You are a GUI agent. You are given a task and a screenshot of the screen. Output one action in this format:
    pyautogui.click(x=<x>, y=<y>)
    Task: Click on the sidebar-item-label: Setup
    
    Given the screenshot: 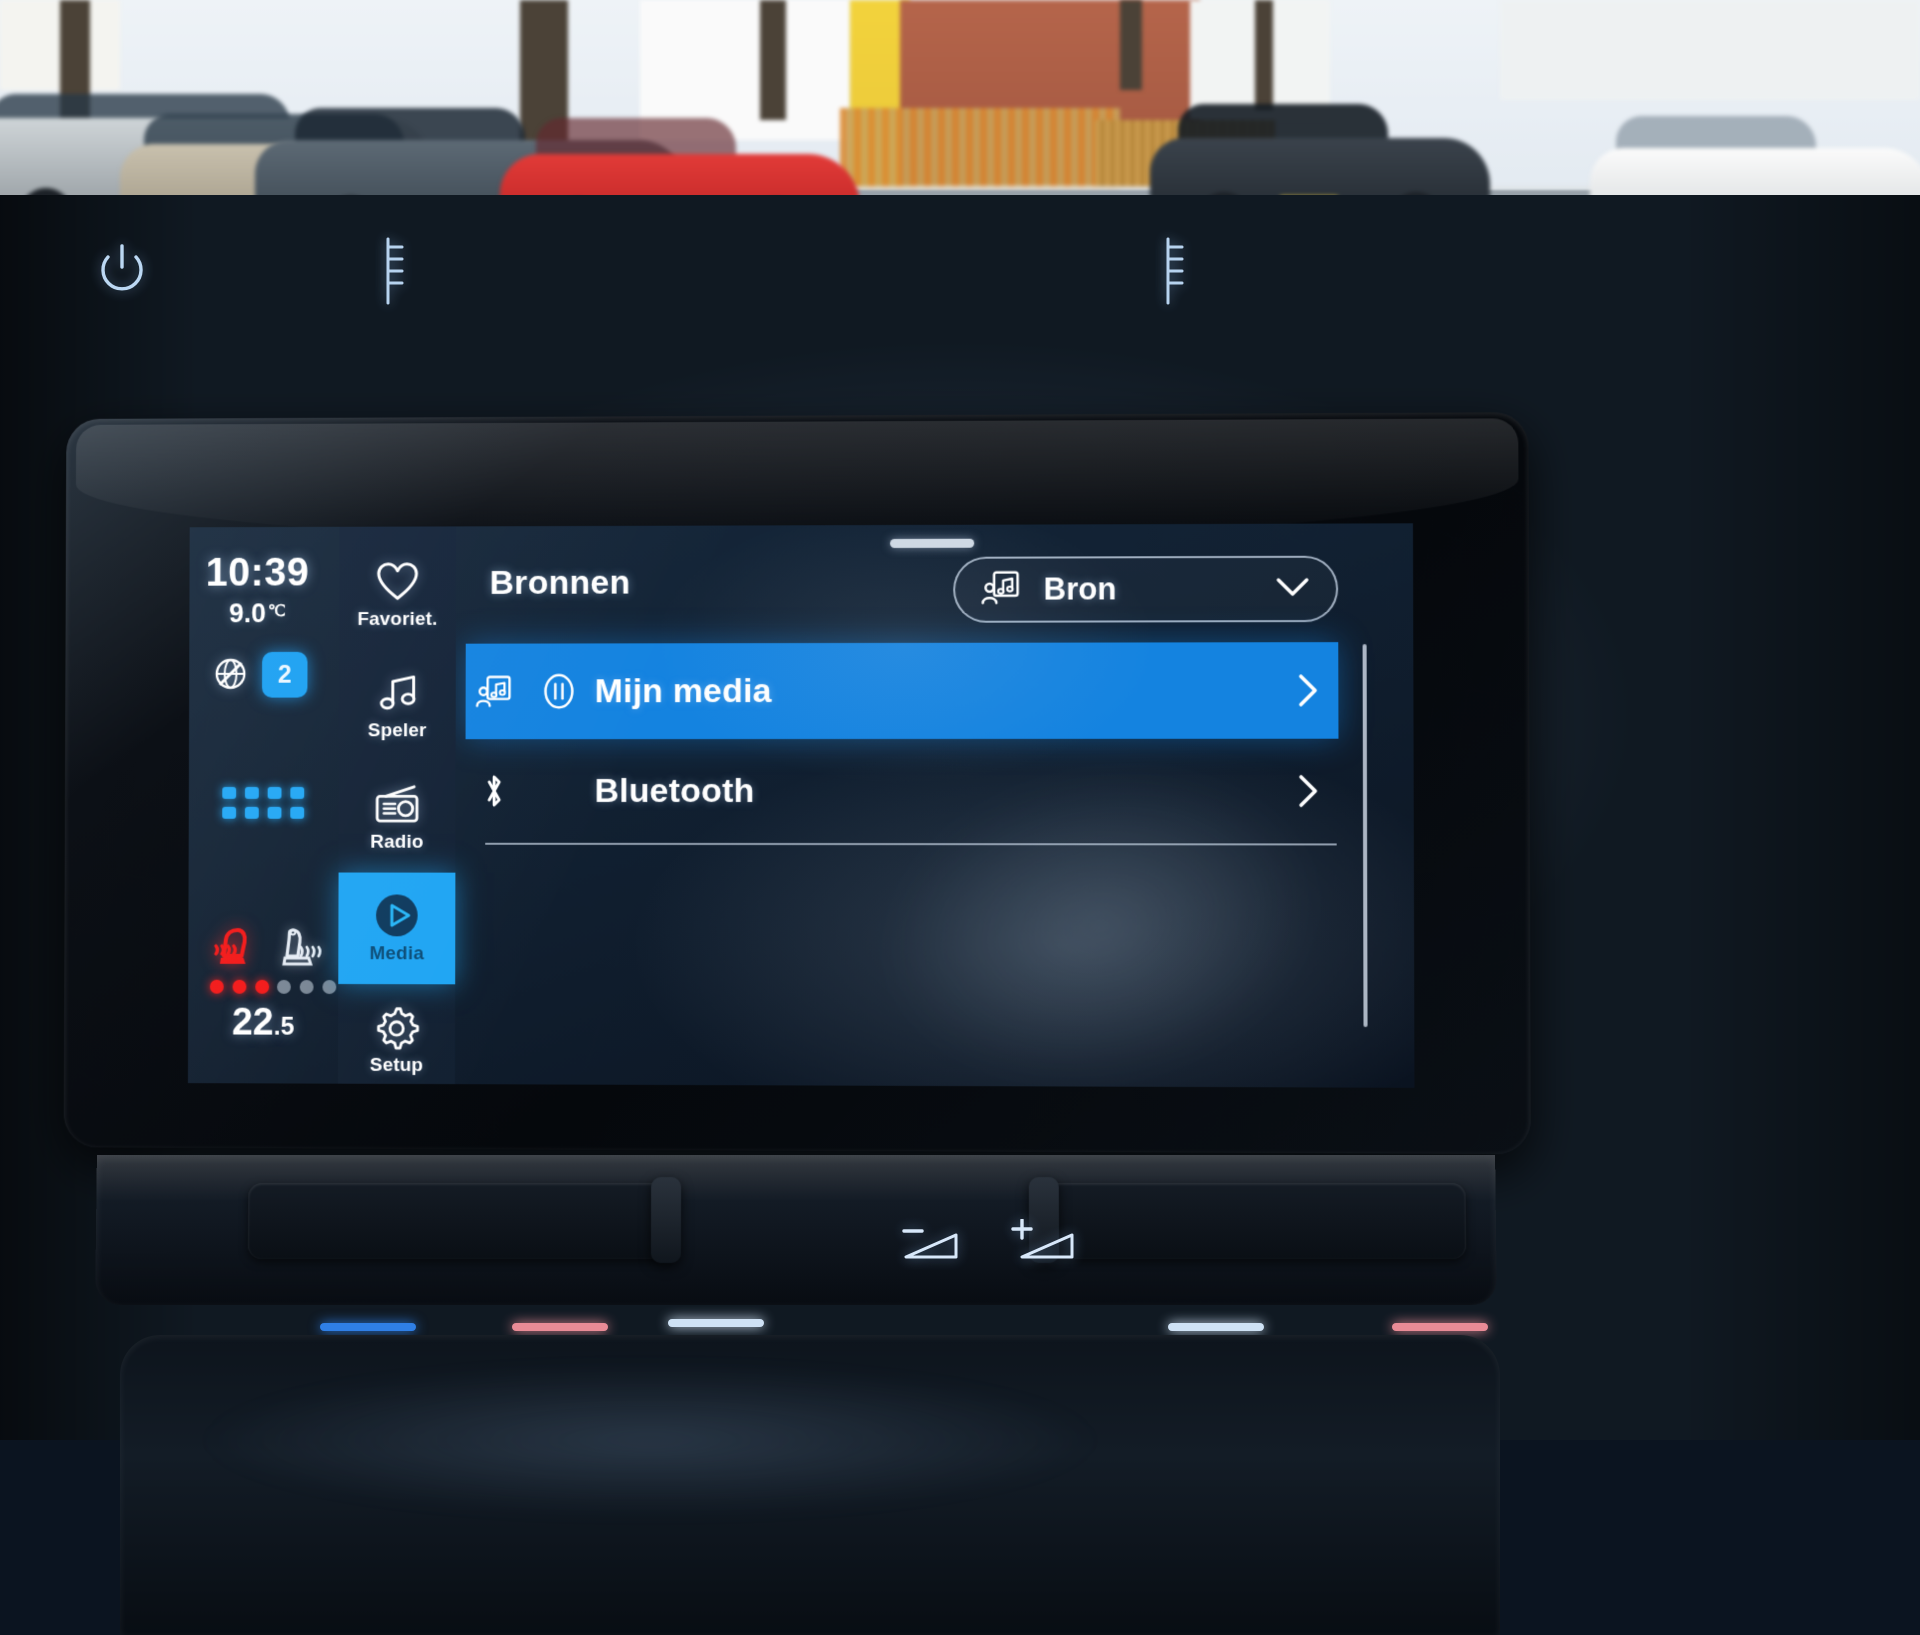 What is the action you would take?
    pyautogui.click(x=396, y=1066)
    